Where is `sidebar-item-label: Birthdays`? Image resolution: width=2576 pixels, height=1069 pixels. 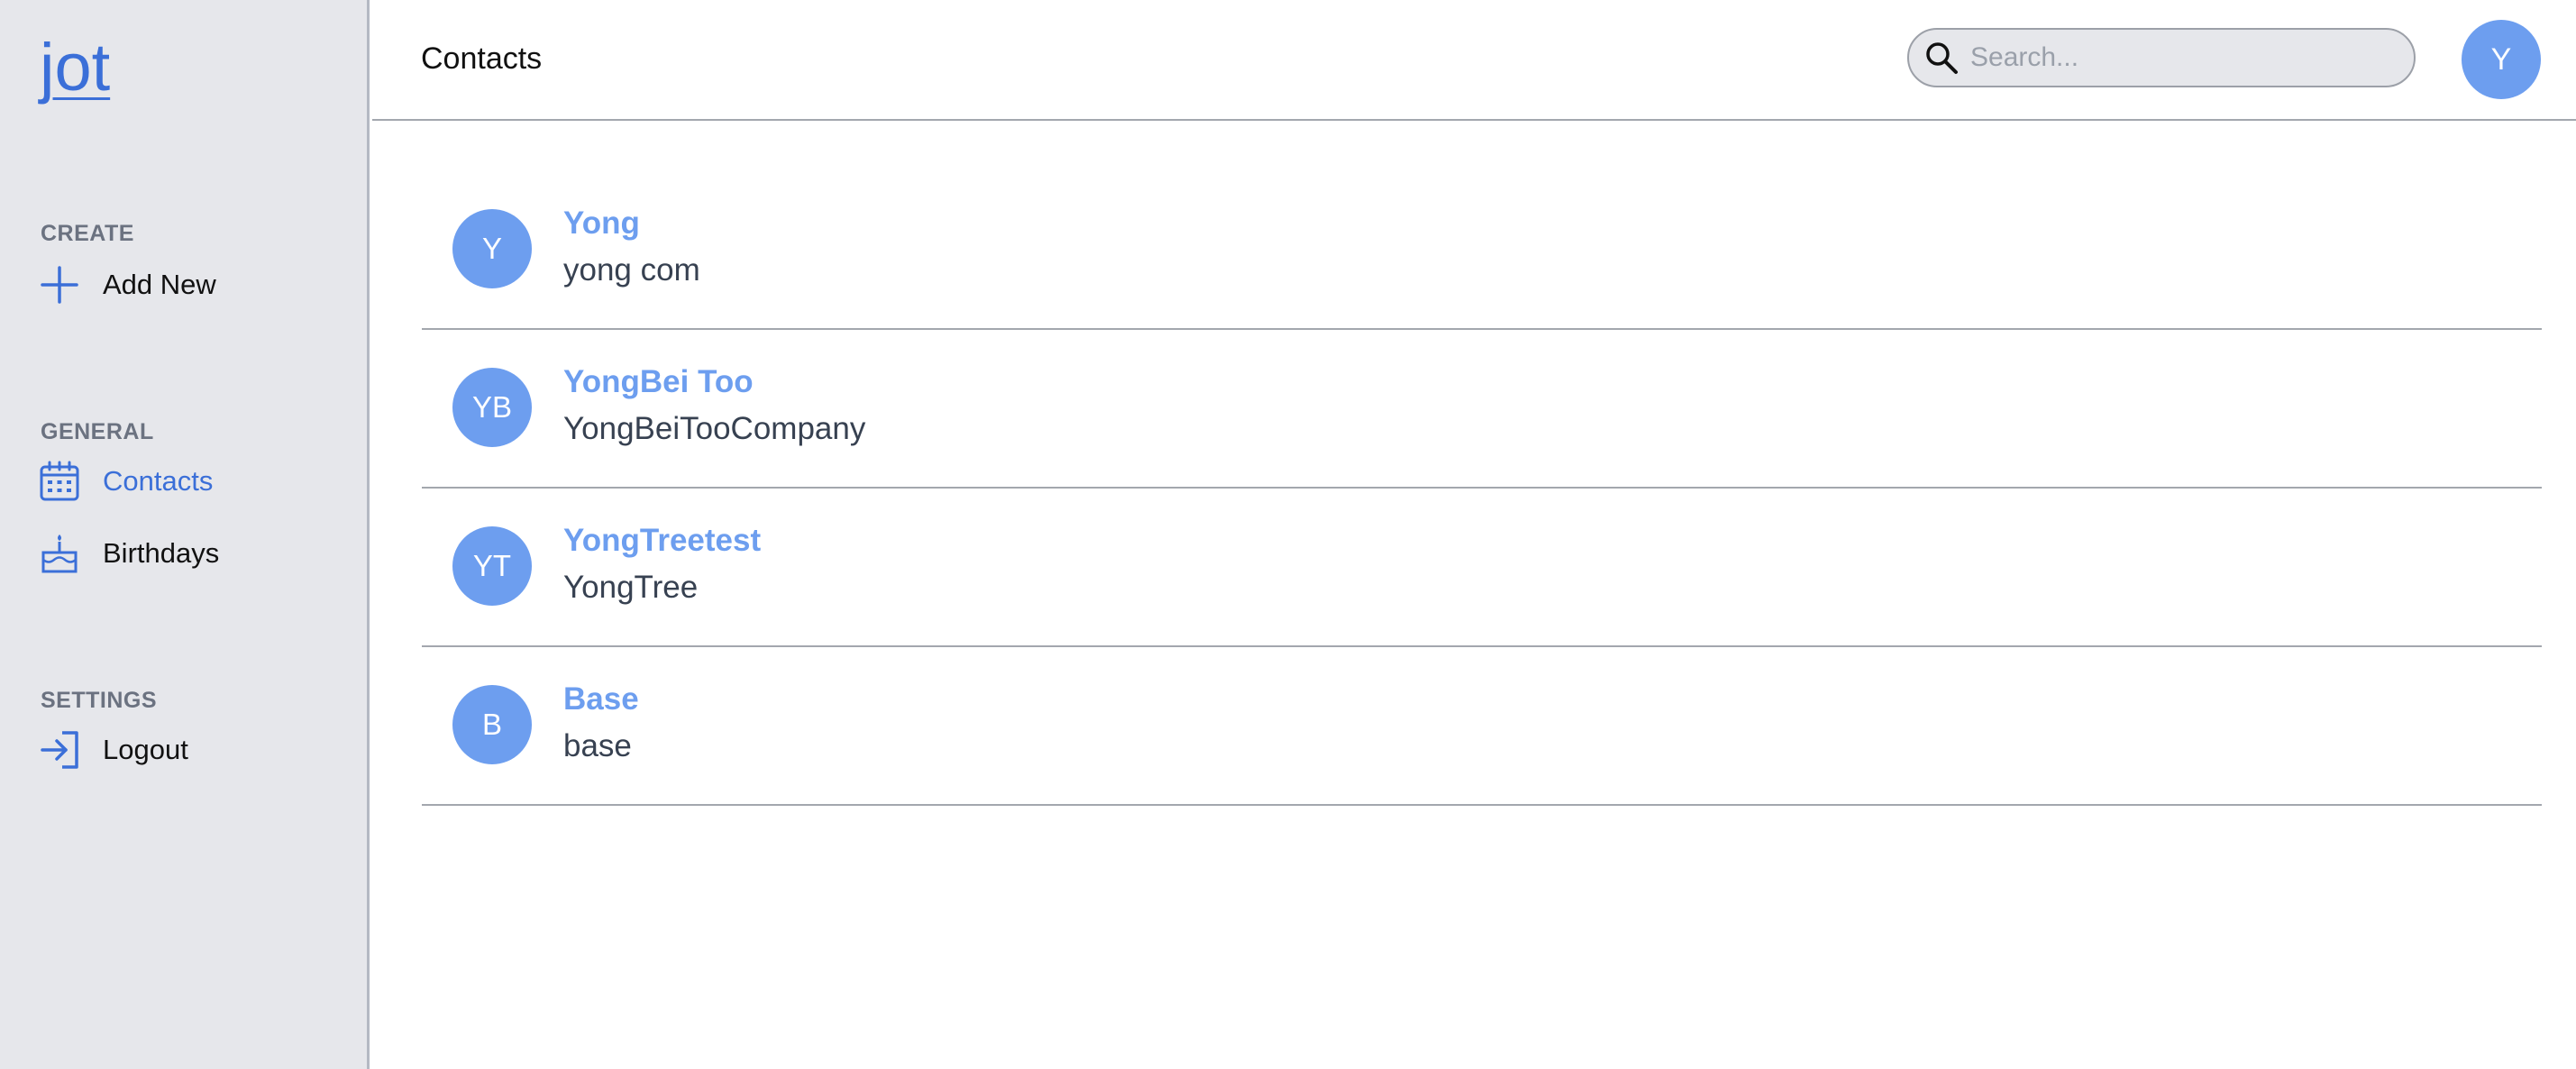
sidebar-item-label: Birthdays is located at coordinates (161, 553).